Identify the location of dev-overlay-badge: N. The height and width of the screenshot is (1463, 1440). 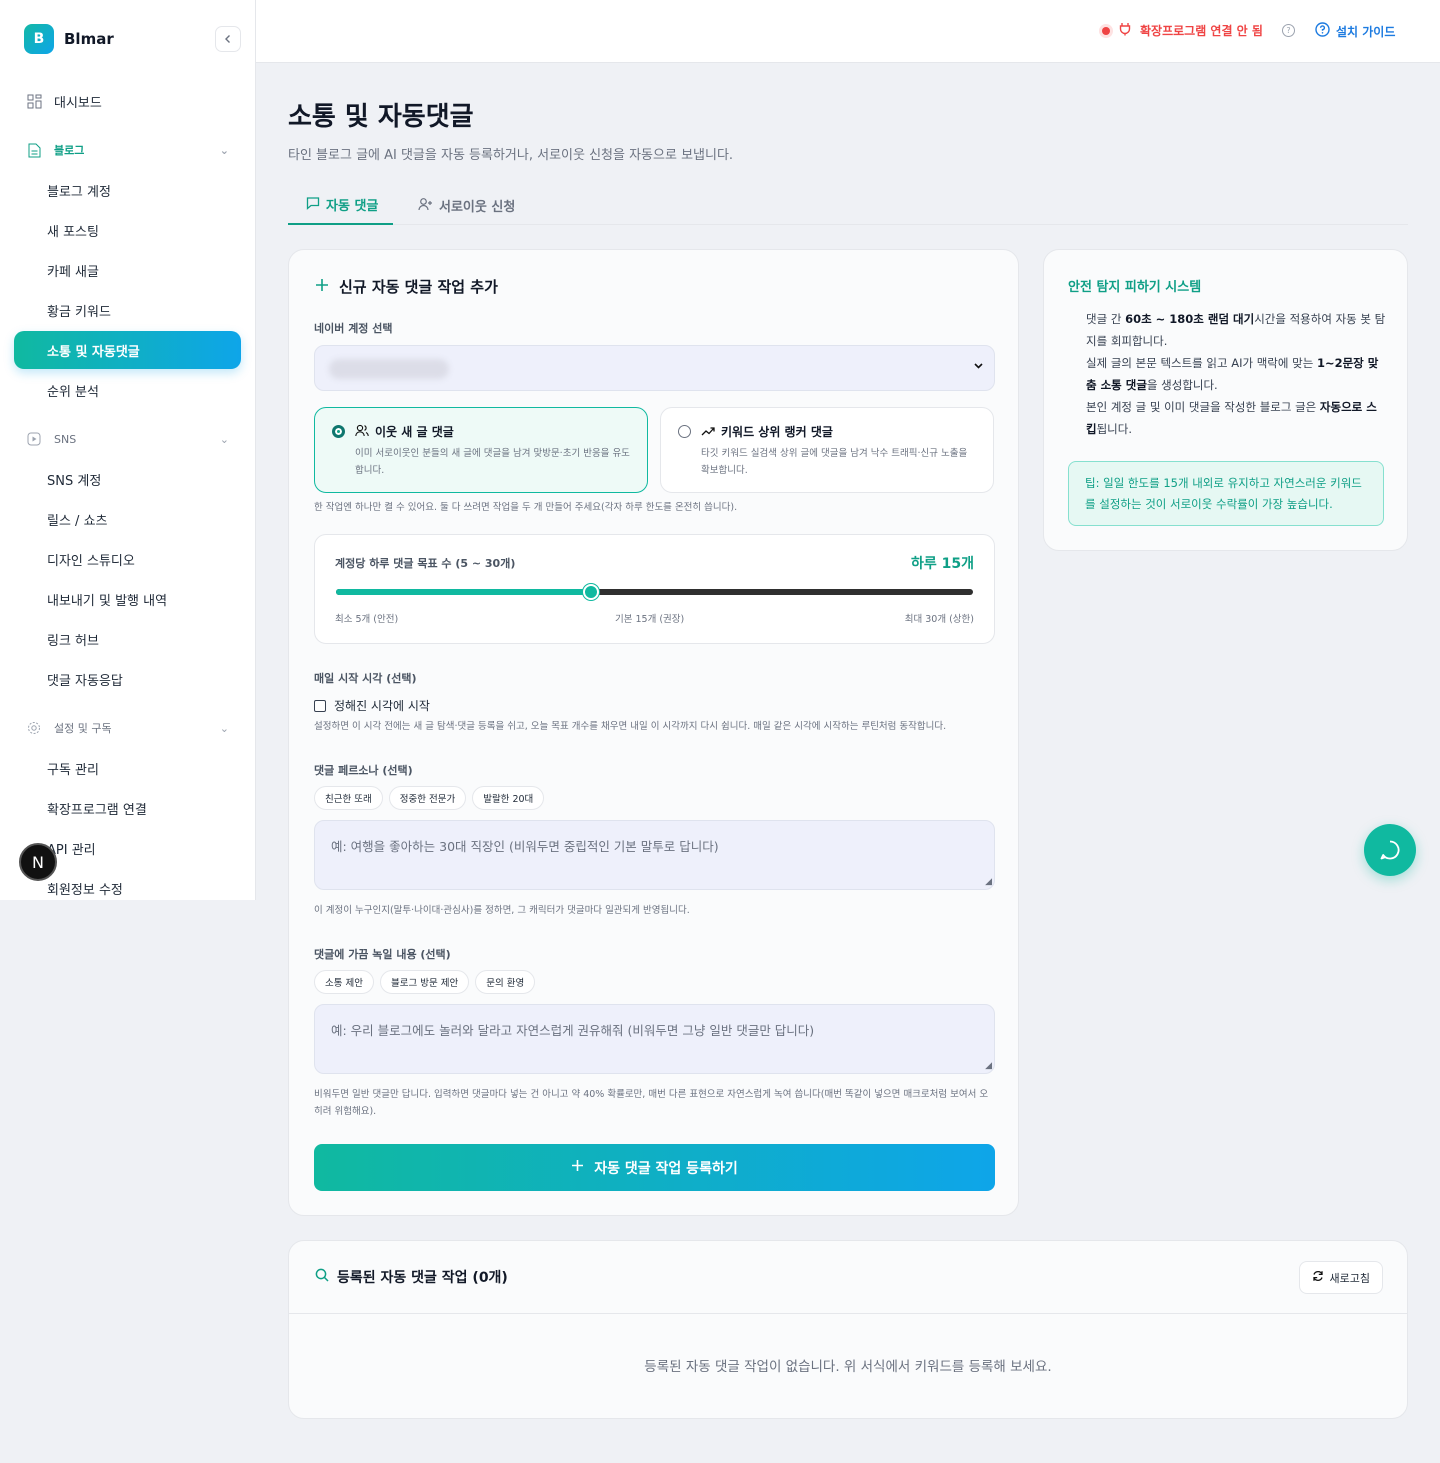
(38, 862).